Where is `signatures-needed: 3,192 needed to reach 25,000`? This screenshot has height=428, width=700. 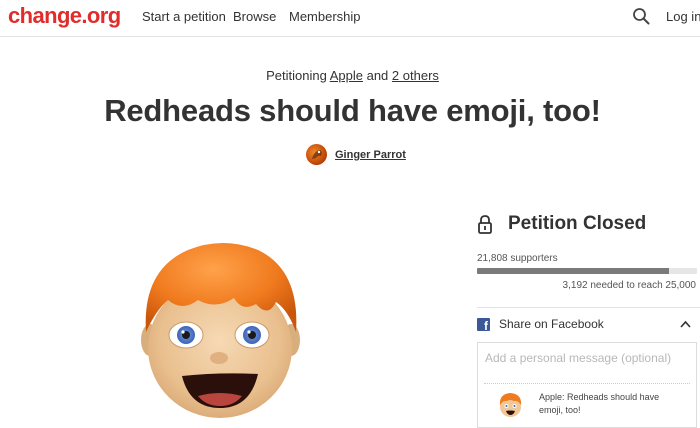 signatures-needed: 3,192 needed to reach 25,000 is located at coordinates (629, 285).